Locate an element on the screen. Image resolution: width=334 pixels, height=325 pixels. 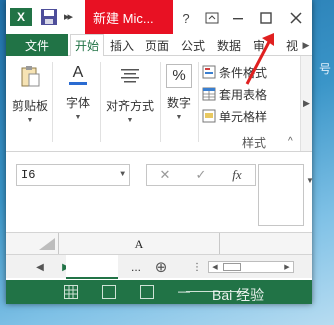
desktop-text: 号 is located at coordinates (324, 69).